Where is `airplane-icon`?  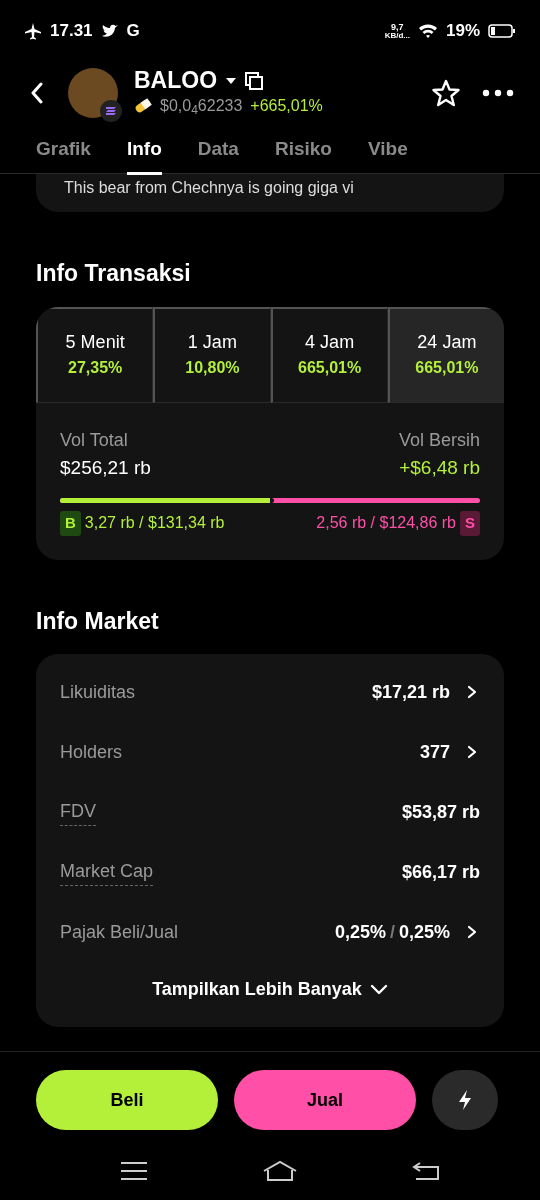
airplane-icon is located at coordinates (33, 31).